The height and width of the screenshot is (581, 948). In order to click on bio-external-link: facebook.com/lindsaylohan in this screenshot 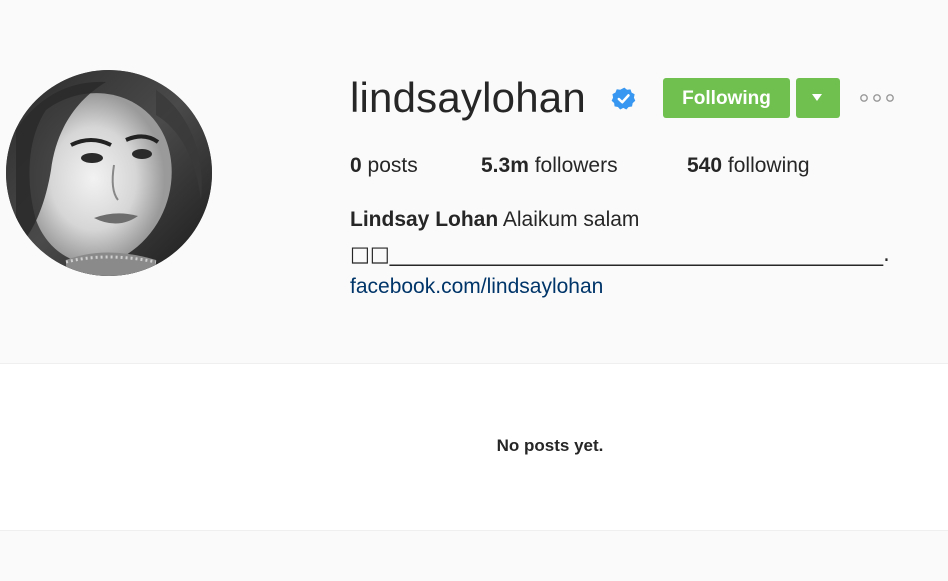, I will do `click(476, 287)`.